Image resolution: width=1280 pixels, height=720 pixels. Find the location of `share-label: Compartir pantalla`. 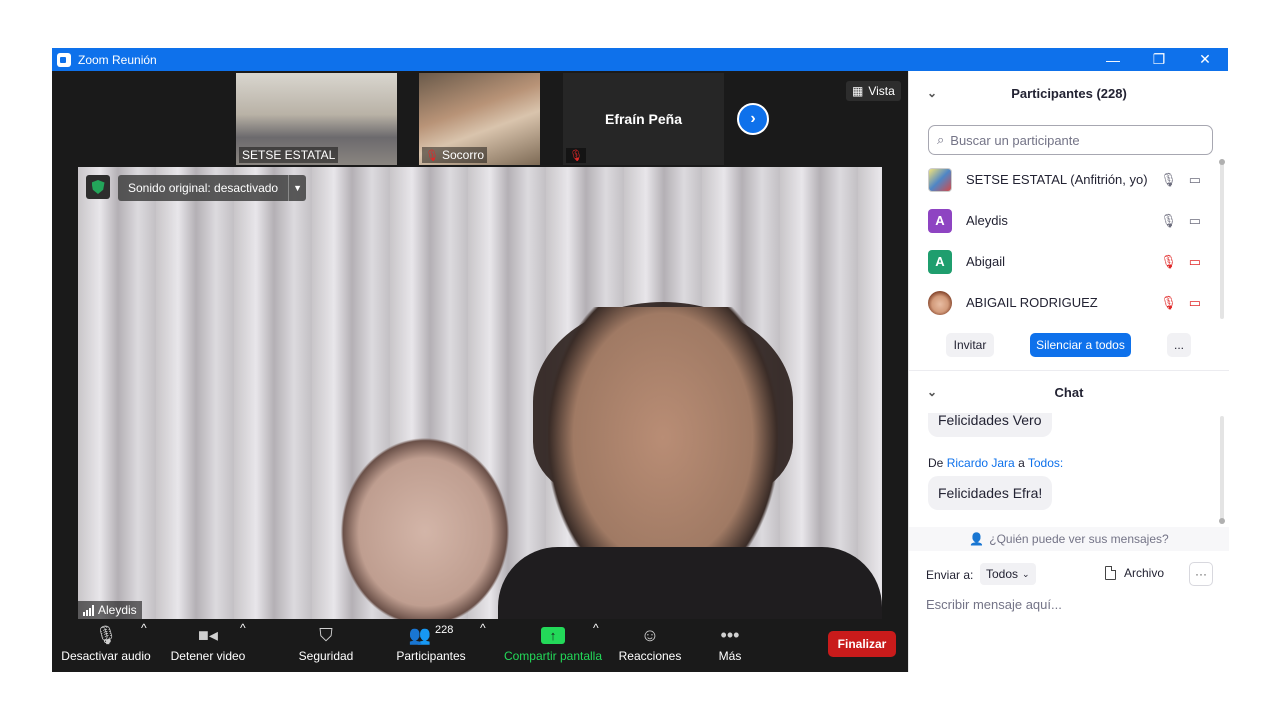

share-label: Compartir pantalla is located at coordinates (553, 656).